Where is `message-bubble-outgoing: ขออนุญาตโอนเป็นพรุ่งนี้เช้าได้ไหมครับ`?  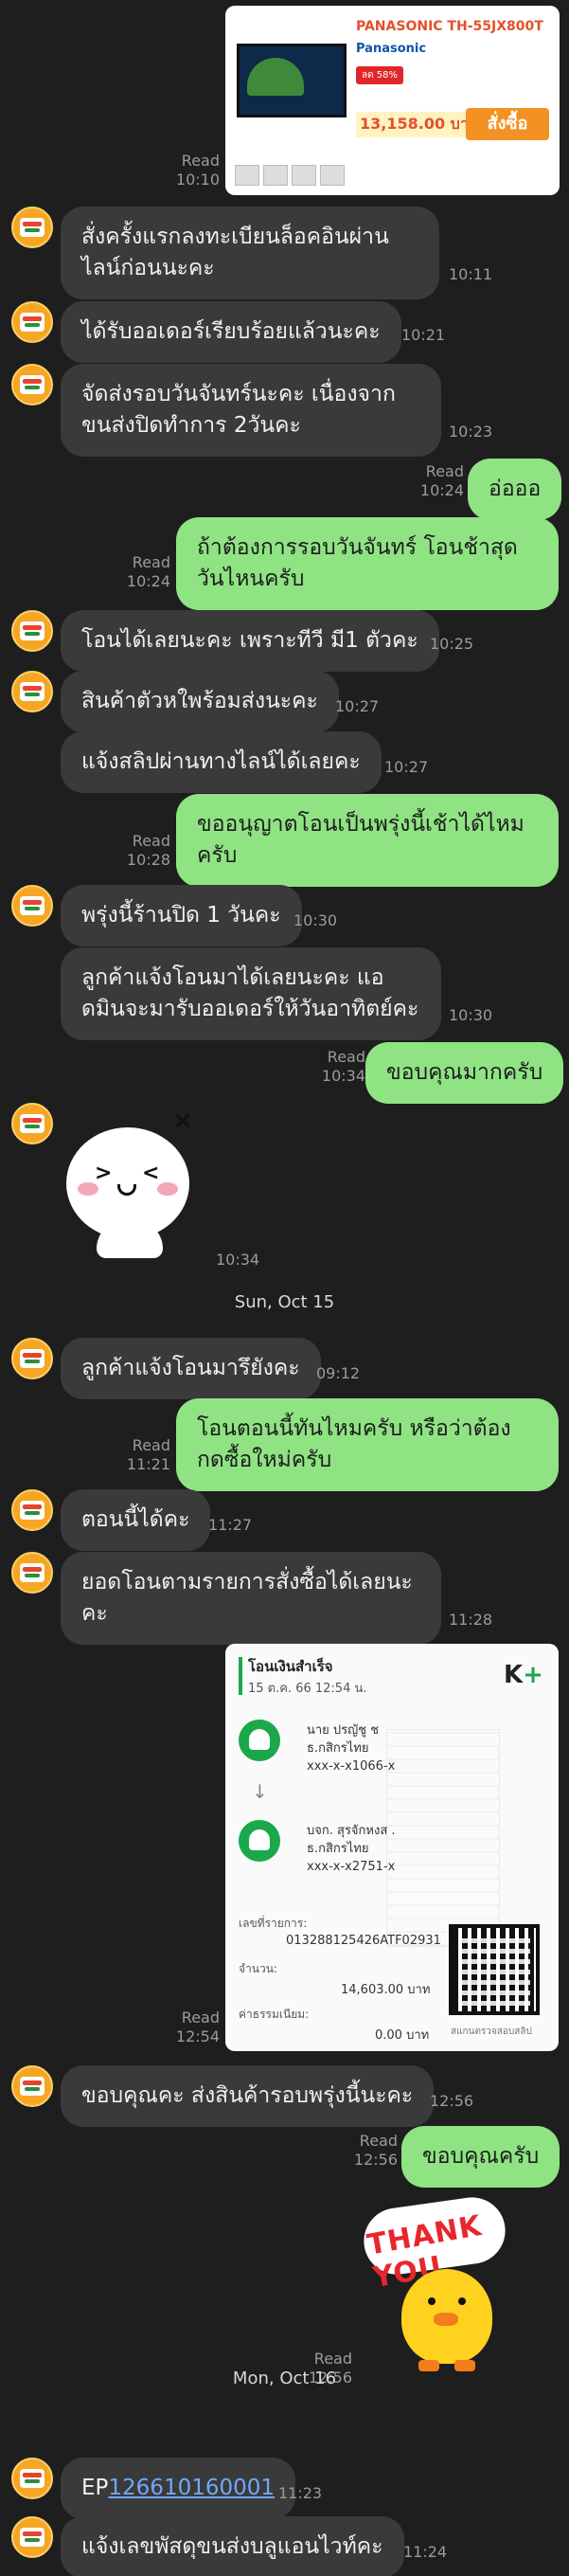 message-bubble-outgoing: ขออนุญาตโอนเป็นพรุ่งนี้เช้าได้ไหมครับ is located at coordinates (367, 840).